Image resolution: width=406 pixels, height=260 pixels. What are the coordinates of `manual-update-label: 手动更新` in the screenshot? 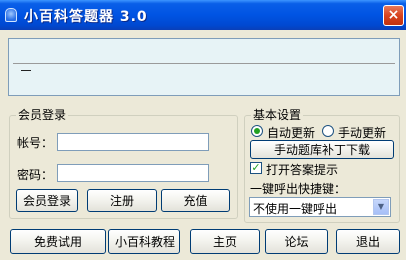 It's located at (362, 132).